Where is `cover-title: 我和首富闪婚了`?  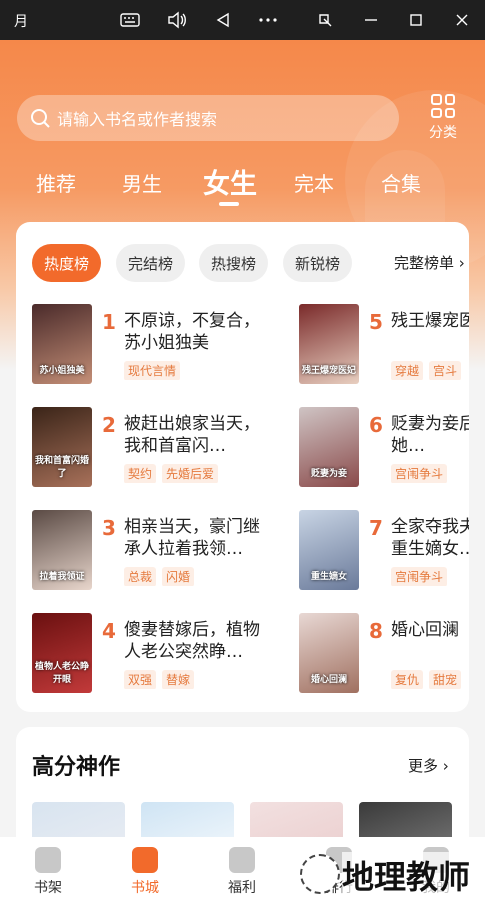 cover-title: 我和首富闪婚了 is located at coordinates (61, 467).